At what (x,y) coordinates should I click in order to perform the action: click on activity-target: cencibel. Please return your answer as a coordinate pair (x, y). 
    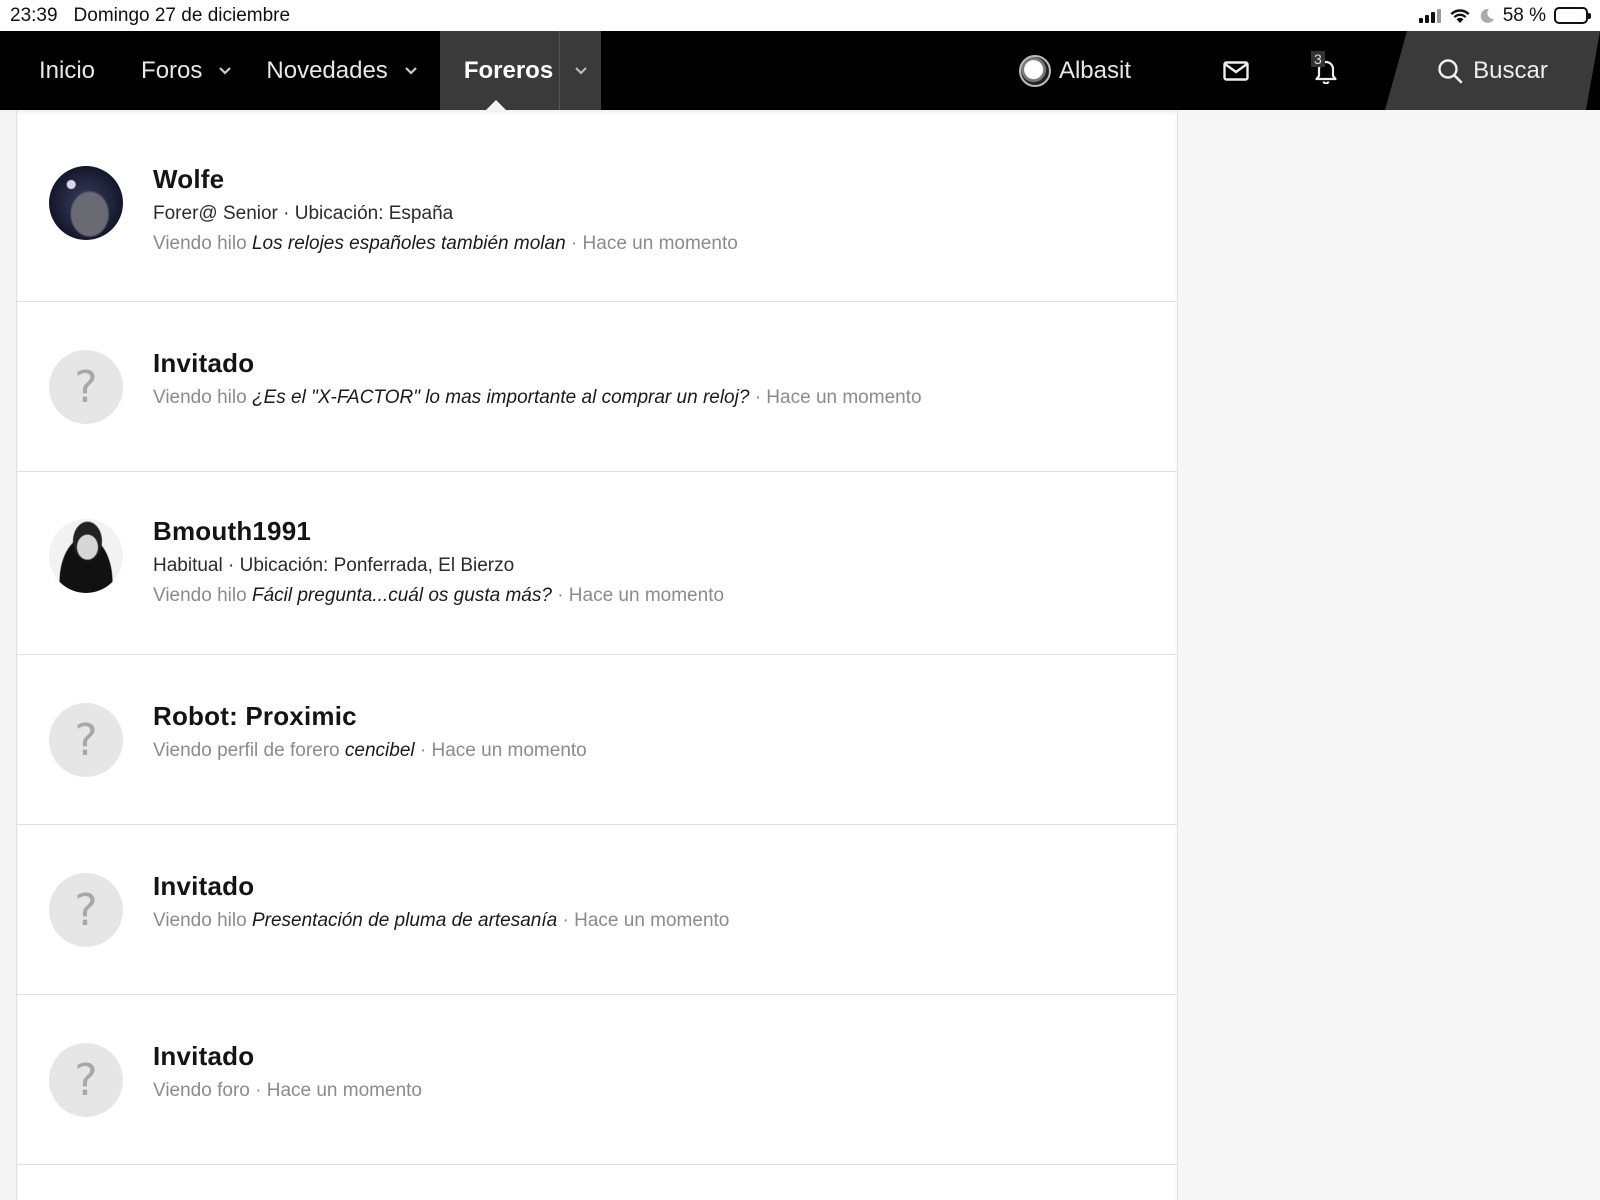
    Looking at the image, I should click on (380, 750).